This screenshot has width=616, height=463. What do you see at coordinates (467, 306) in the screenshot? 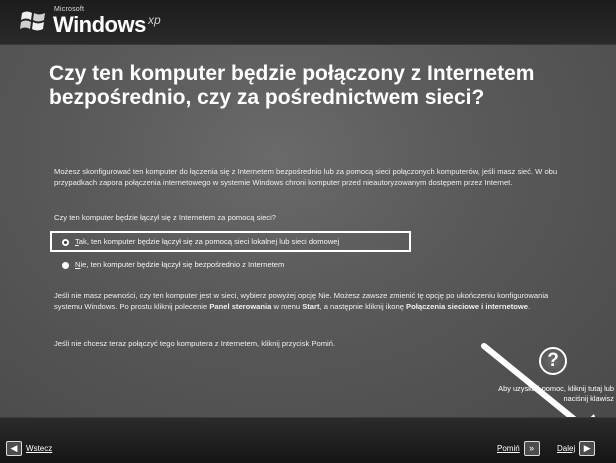
I see `tip-network-connections: Połączenia sieciowe i internetowe` at bounding box center [467, 306].